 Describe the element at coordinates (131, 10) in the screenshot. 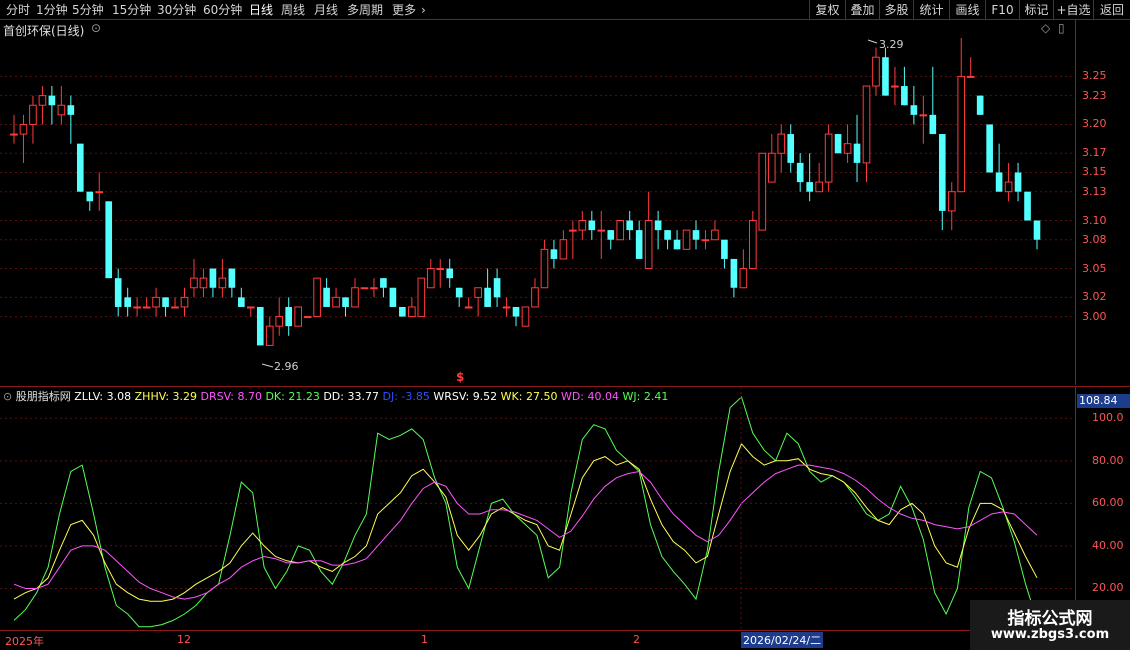

I see `tab-15min: 15分钟` at that location.